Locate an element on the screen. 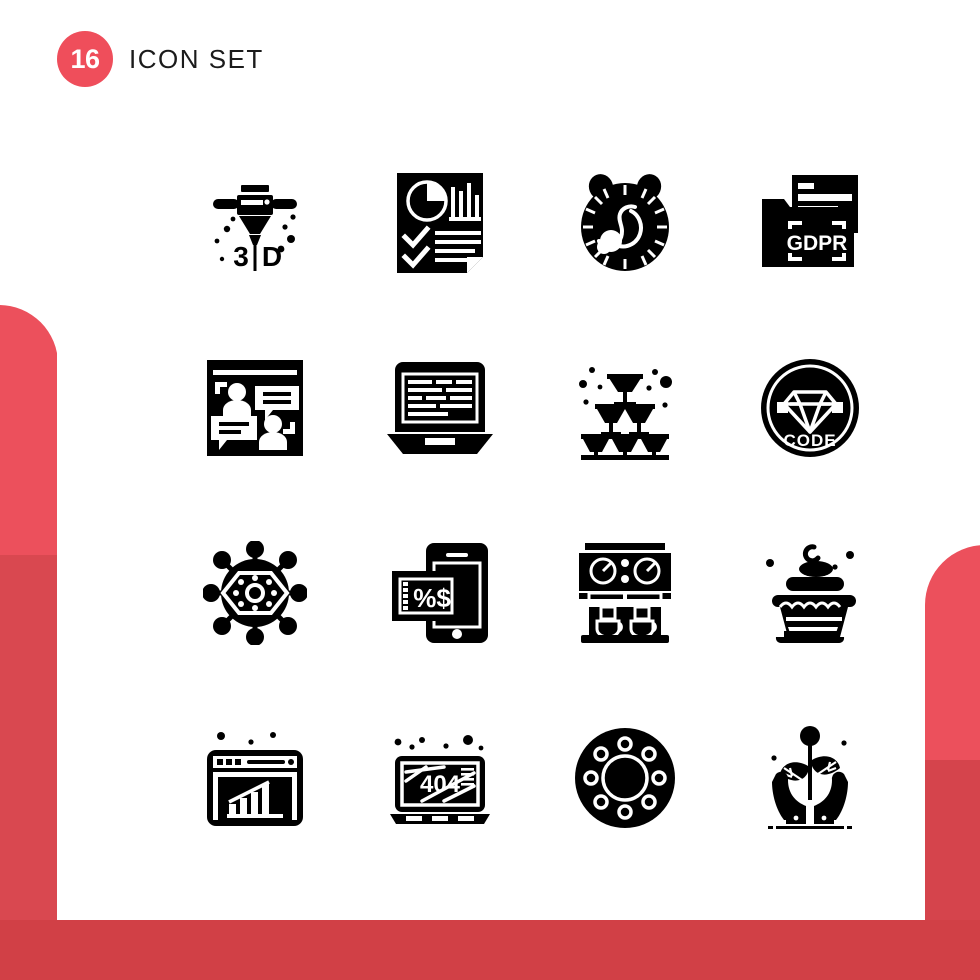 The height and width of the screenshot is (980, 980). icon-cell-circular-dial is located at coordinates (624, 777).